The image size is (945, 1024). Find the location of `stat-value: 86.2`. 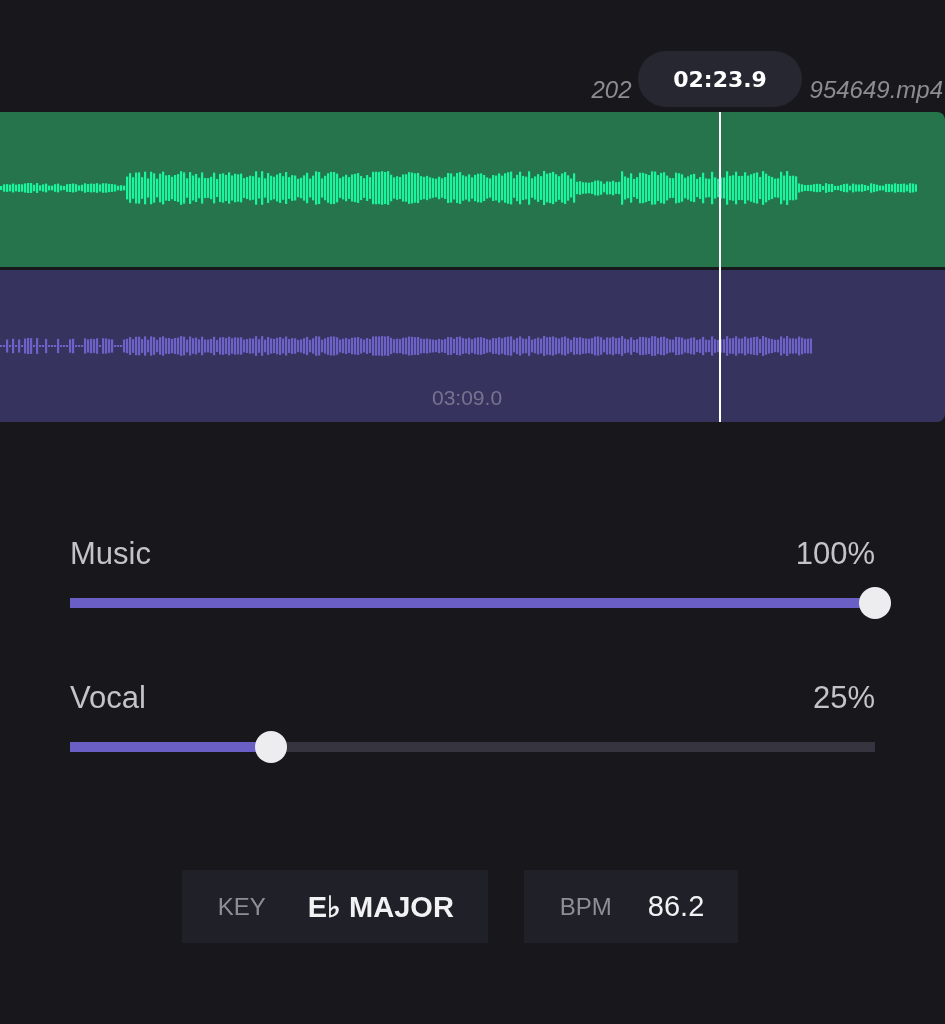

stat-value: 86.2 is located at coordinates (676, 906).